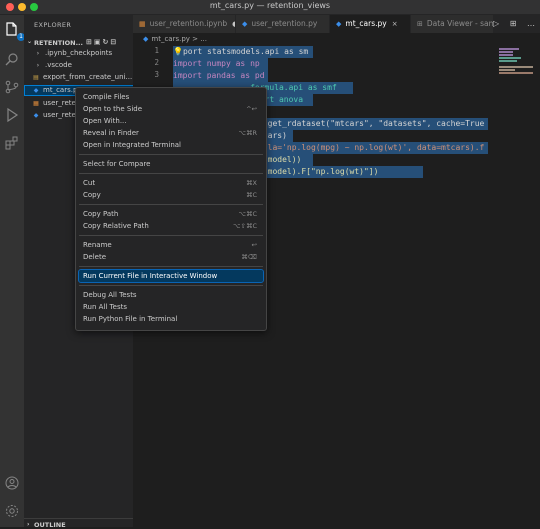 The height and width of the screenshot is (529, 540). I want to click on code-line: import pandas as pd, so click(219, 75).